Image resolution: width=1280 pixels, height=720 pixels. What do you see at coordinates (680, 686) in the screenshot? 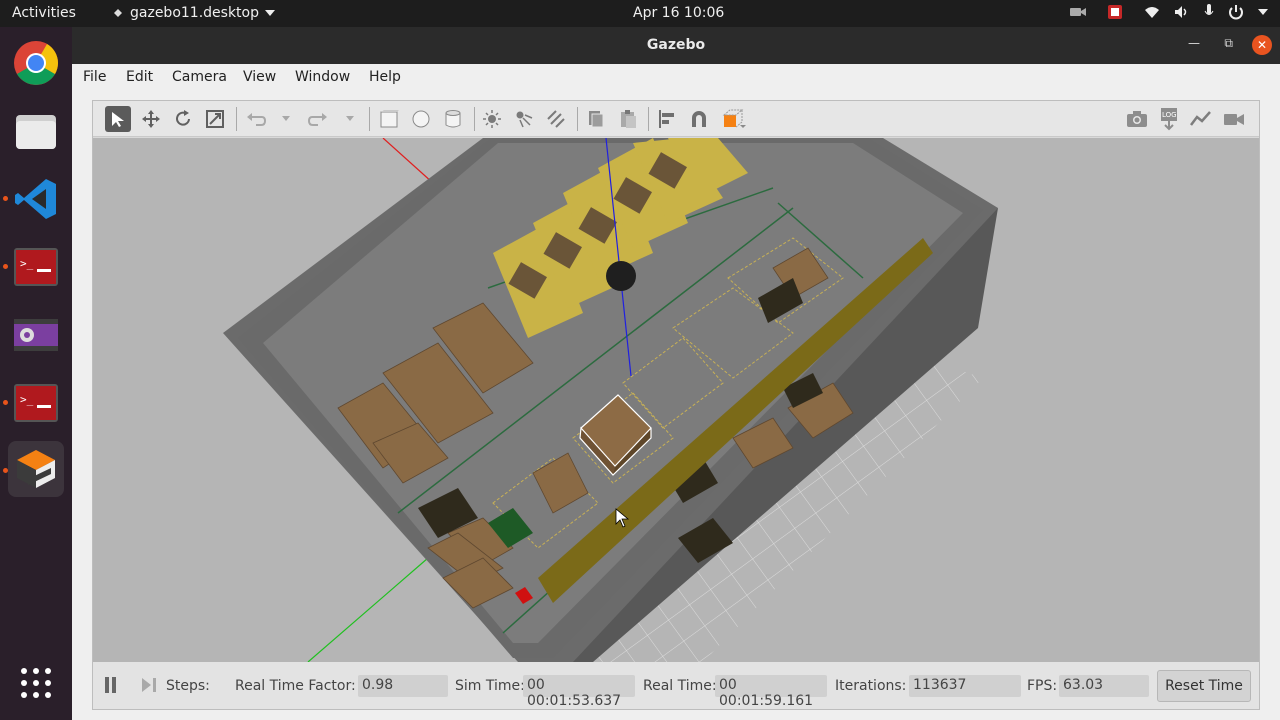
I see `real-time-label: Real Time:` at bounding box center [680, 686].